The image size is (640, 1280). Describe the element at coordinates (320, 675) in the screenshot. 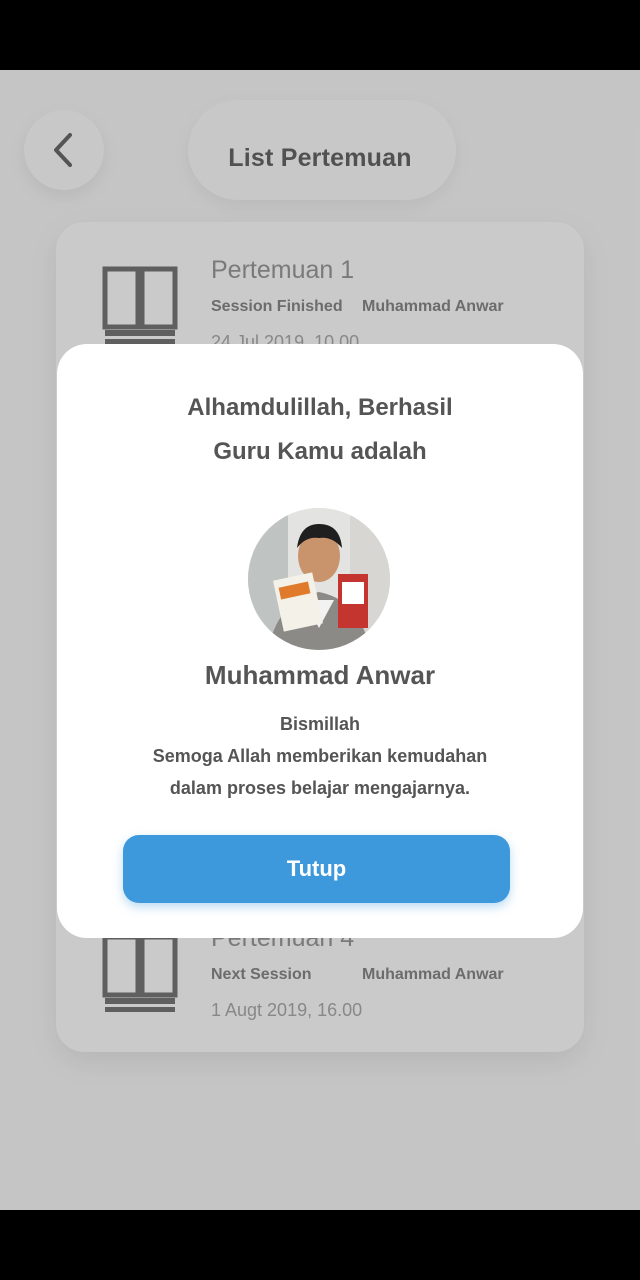

I see `teacher-name: Muhammad Anwar` at that location.